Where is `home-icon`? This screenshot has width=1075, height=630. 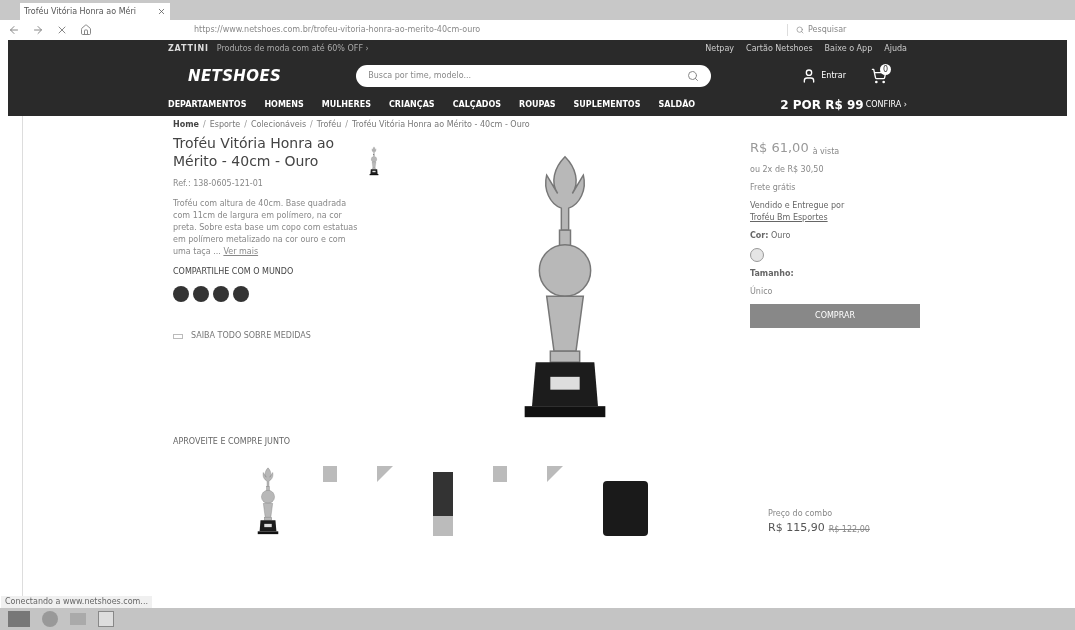
home-icon is located at coordinates (86, 30).